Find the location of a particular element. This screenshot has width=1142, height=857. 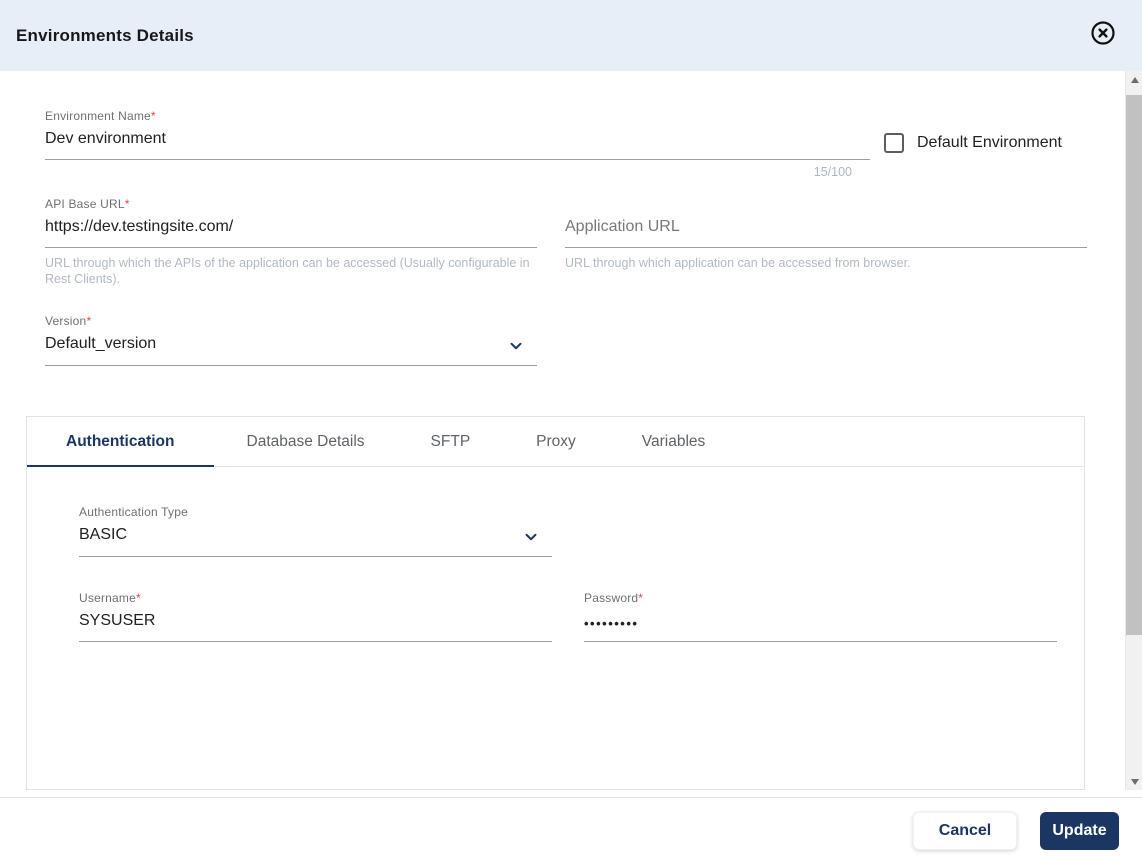

authentication-type-selected-value: BASIC is located at coordinates (103, 534).